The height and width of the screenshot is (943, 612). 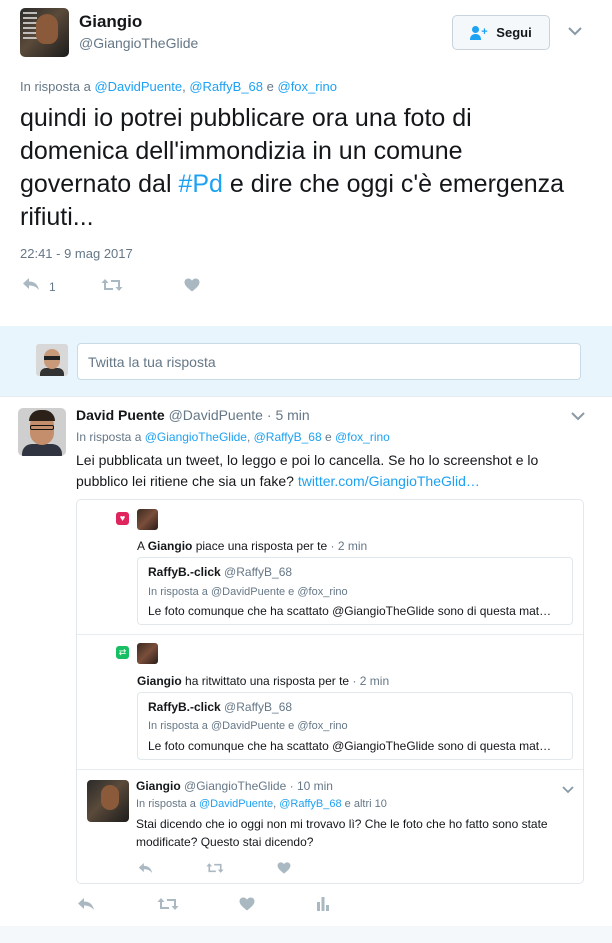 What do you see at coordinates (120, 415) in the screenshot?
I see `reply-author-name: David Puente` at bounding box center [120, 415].